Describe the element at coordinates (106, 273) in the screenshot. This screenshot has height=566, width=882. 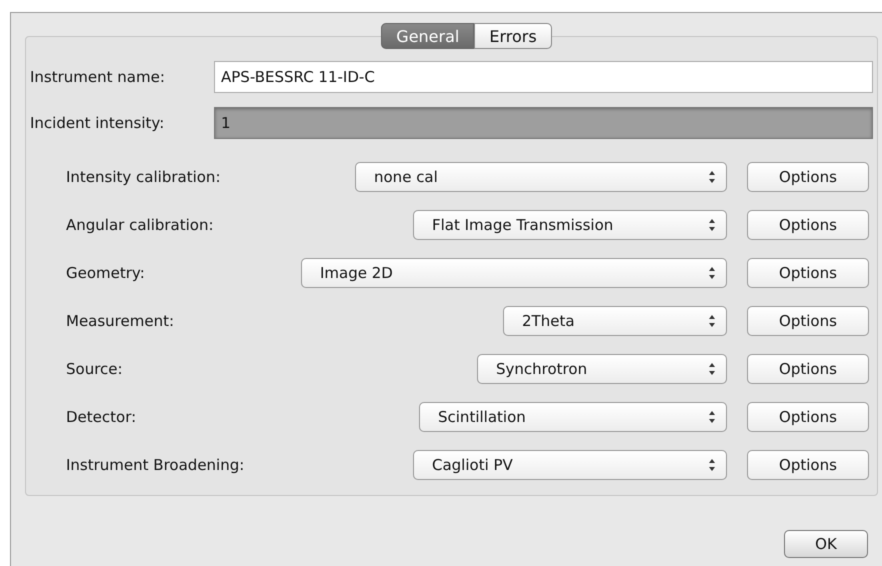
I see `setting-label: Geometry:` at that location.